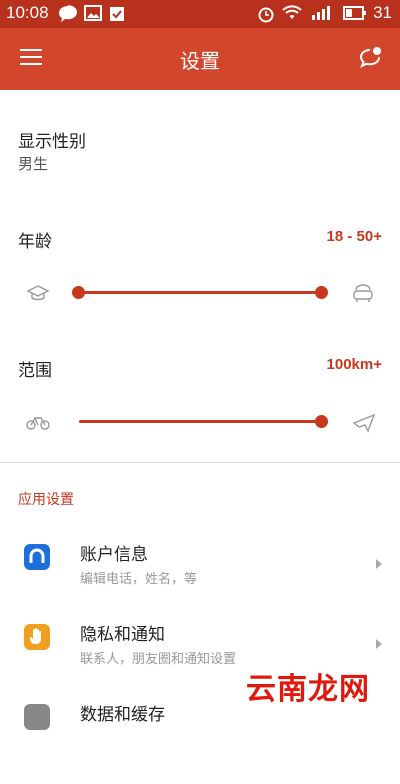  Describe the element at coordinates (370, 58) in the screenshot. I see `chat-notification-icon` at that location.